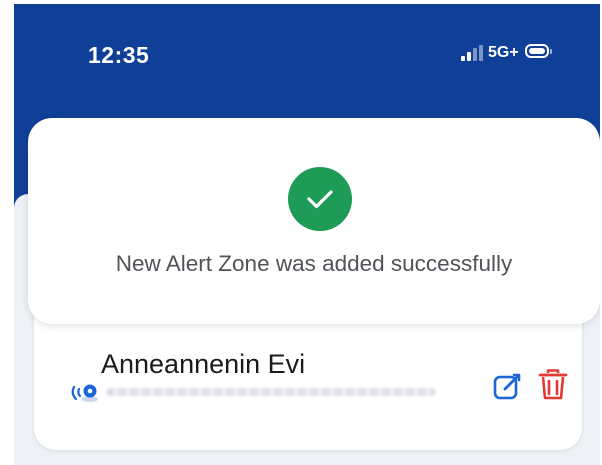  What do you see at coordinates (314, 263) in the screenshot?
I see `alert-message: New Alert Zone was added successfully` at bounding box center [314, 263].